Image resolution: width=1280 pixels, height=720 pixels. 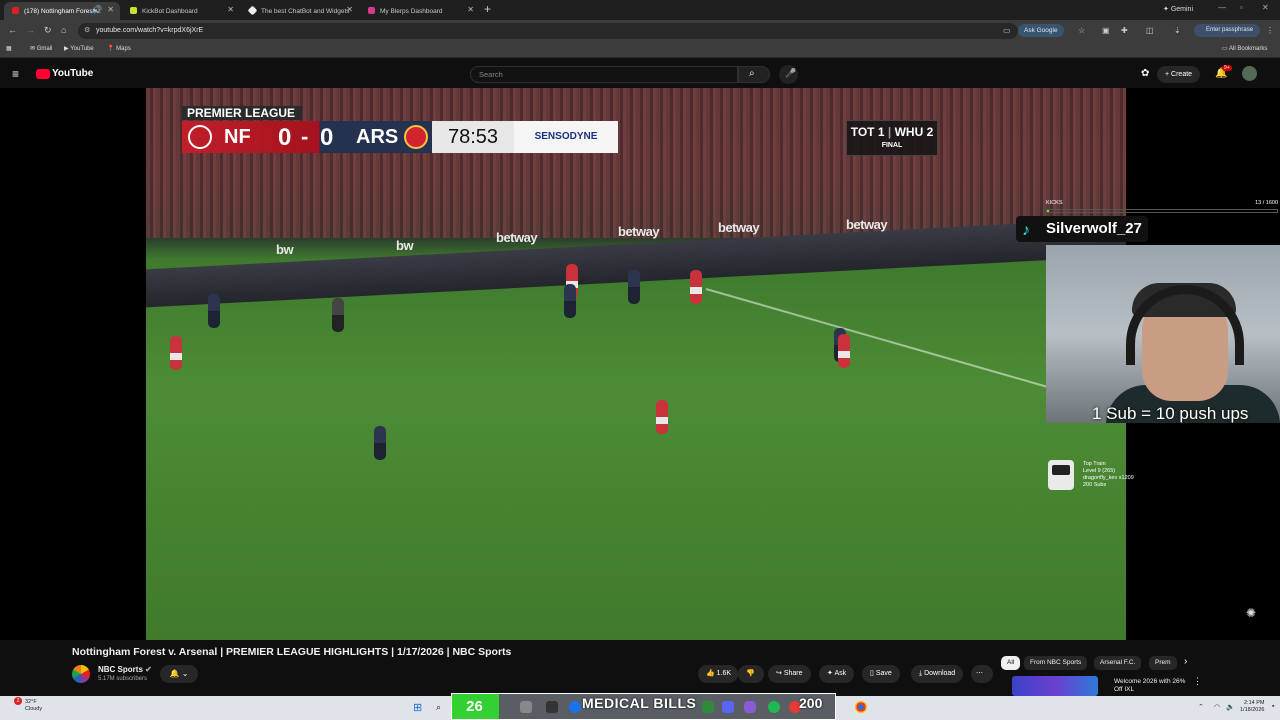 What do you see at coordinates (1249, 73) in the screenshot?
I see `avatar` at bounding box center [1249, 73].